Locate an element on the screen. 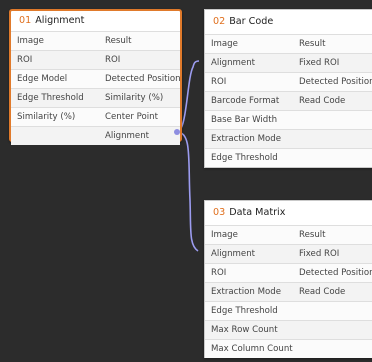 Image resolution: width=372 pixels, height=362 pixels. output-port-label: Alignment is located at coordinates (141, 136).